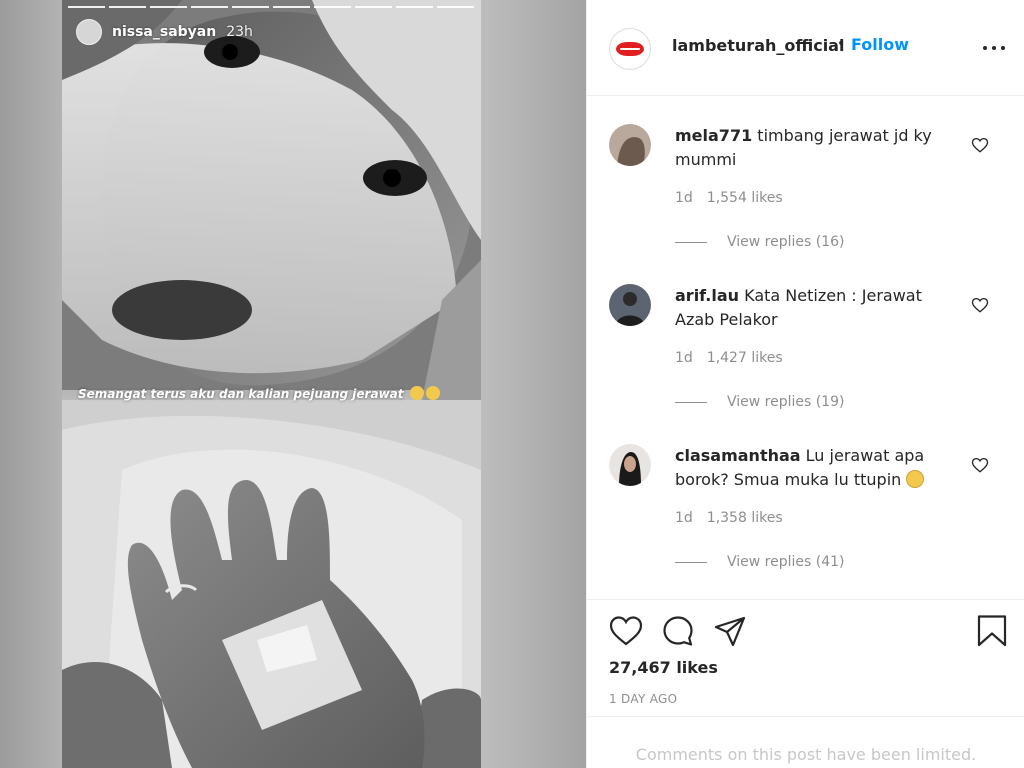 This screenshot has height=768, width=1024. I want to click on face-emoji-icon, so click(416, 393).